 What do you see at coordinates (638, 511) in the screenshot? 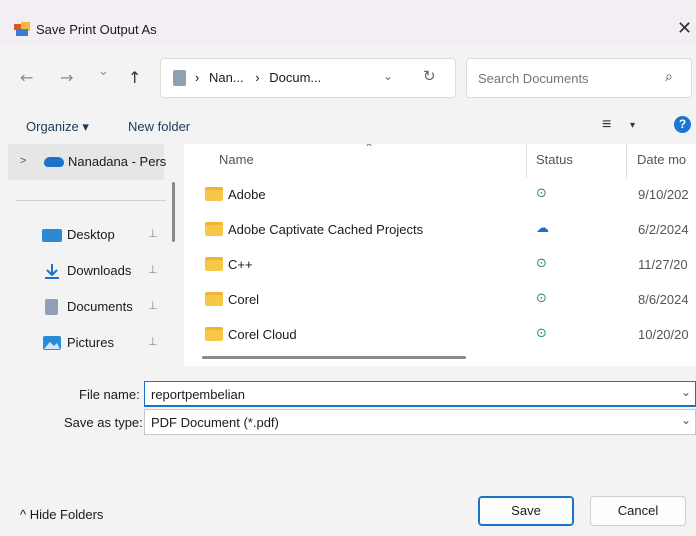
I see `cancel-button: Cancel` at bounding box center [638, 511].